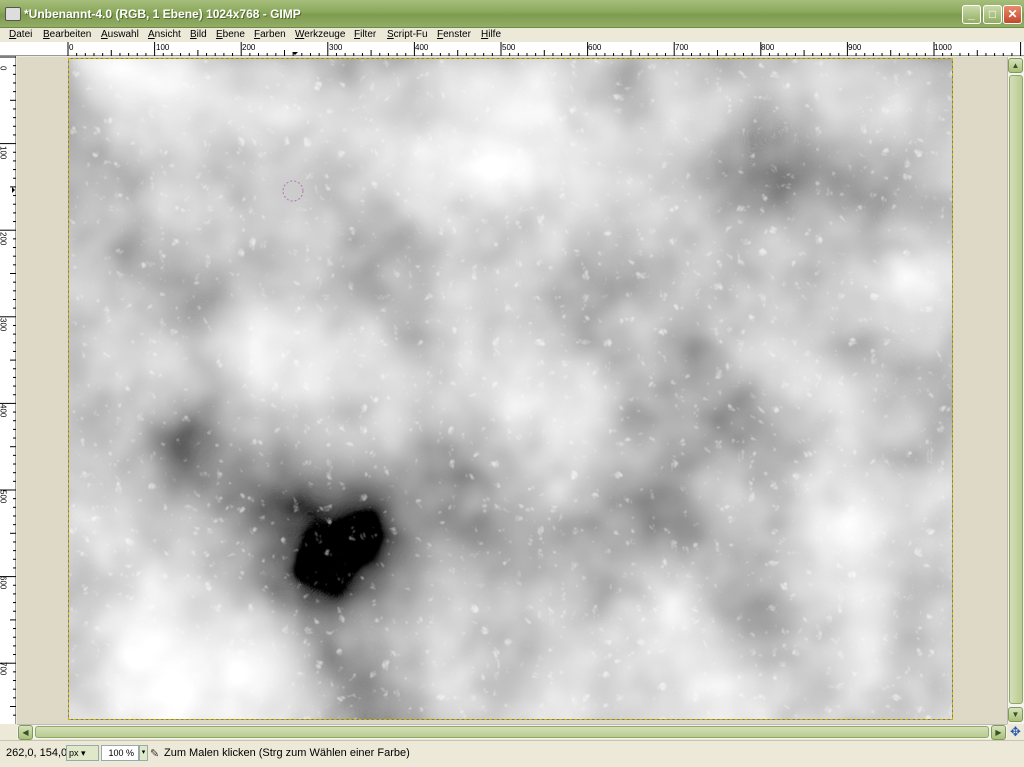 Image resolution: width=1024 pixels, height=767 pixels. What do you see at coordinates (768, 47) in the screenshot?
I see `ruler-label: 800` at bounding box center [768, 47].